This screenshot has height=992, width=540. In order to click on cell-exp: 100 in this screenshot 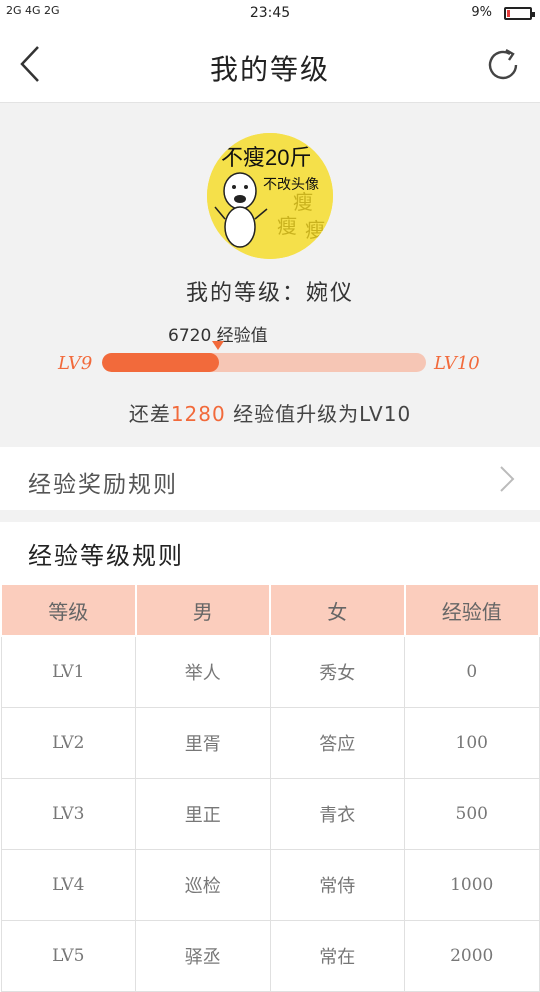, I will do `click(472, 743)`.